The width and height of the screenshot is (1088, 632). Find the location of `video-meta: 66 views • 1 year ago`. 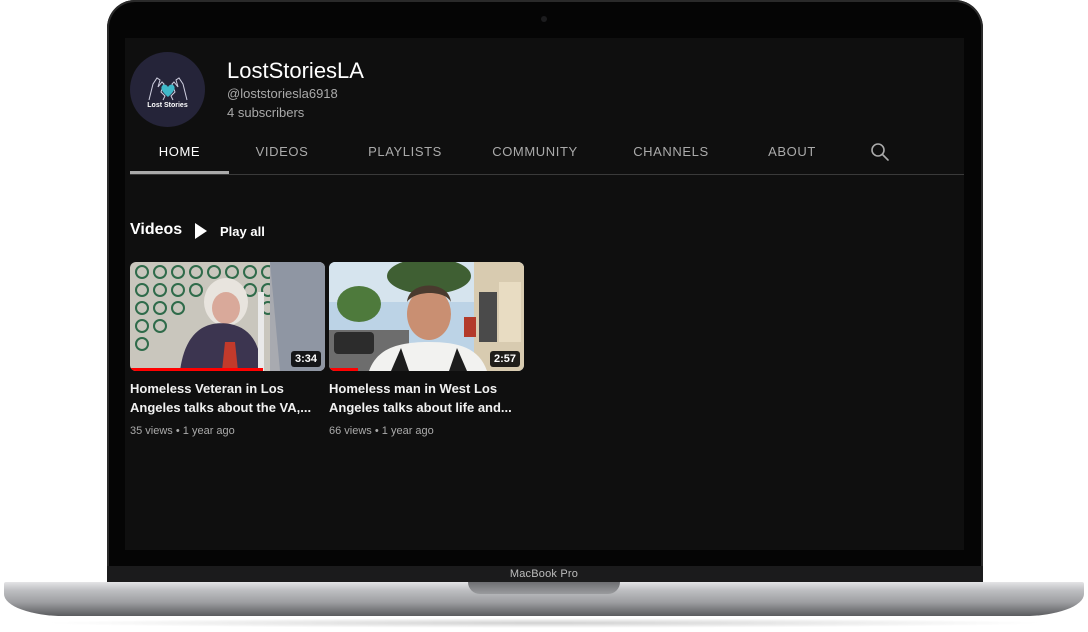

video-meta: 66 views • 1 year ago is located at coordinates (426, 431).